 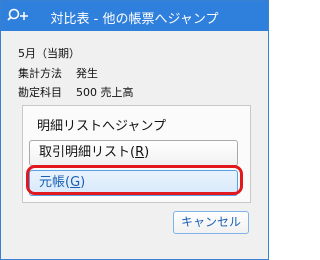 I want to click on transaction-list-button: 取引明細リスト(R), so click(x=133, y=153).